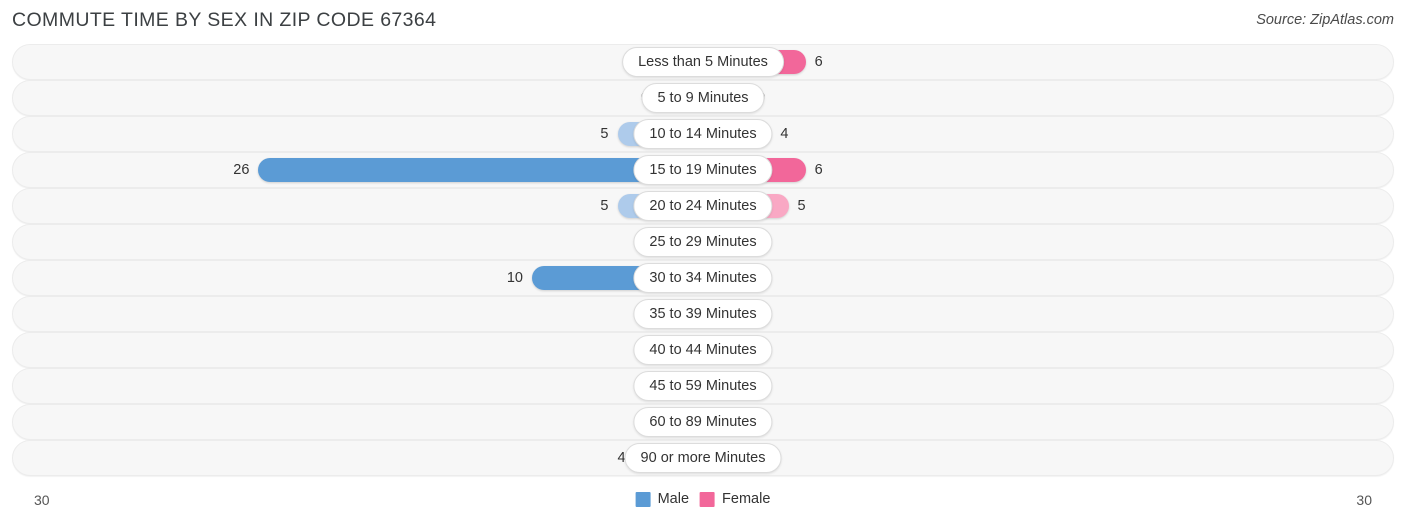  I want to click on table-row: 005 to 9 Minutes, so click(703, 98).